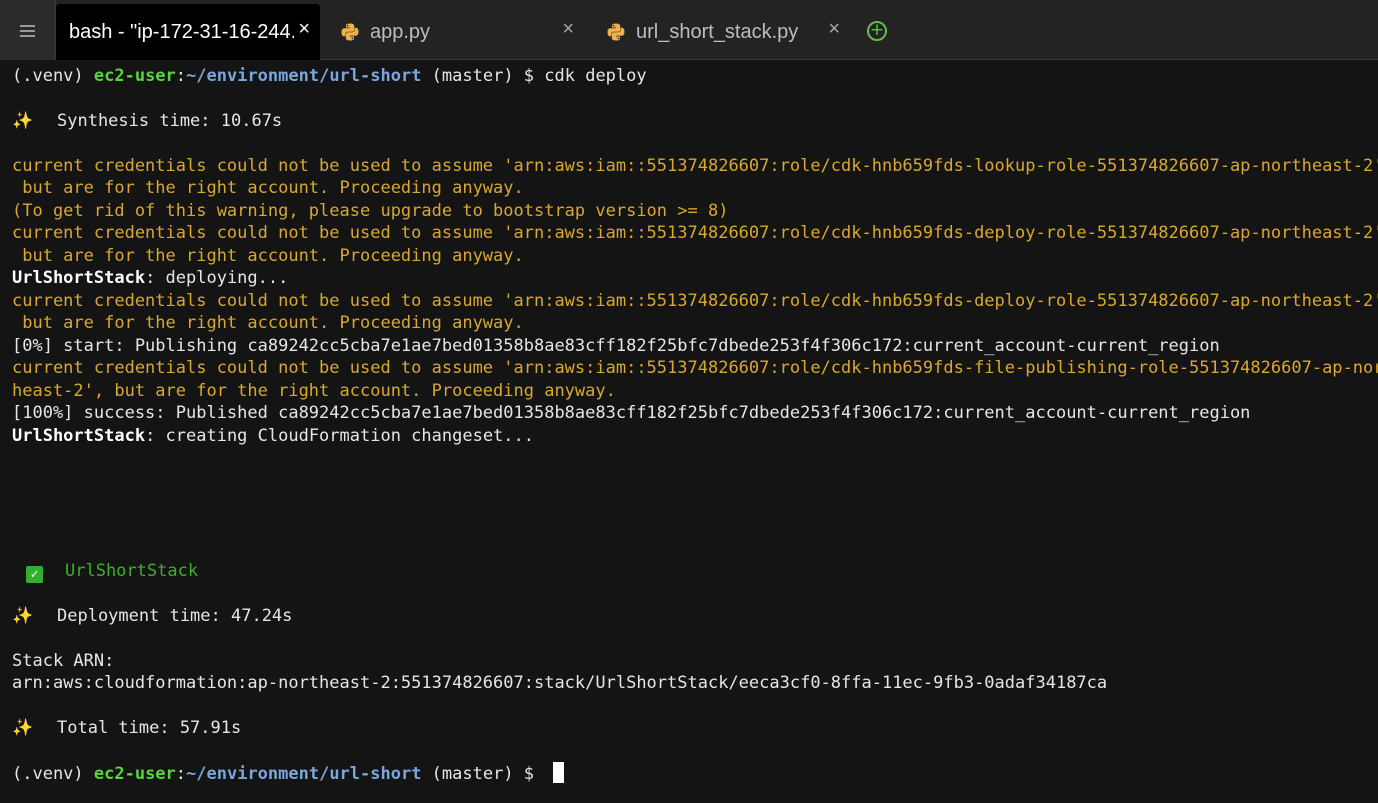 This screenshot has height=803, width=1378. What do you see at coordinates (34, 574) in the screenshot?
I see `check-icon: ✓` at bounding box center [34, 574].